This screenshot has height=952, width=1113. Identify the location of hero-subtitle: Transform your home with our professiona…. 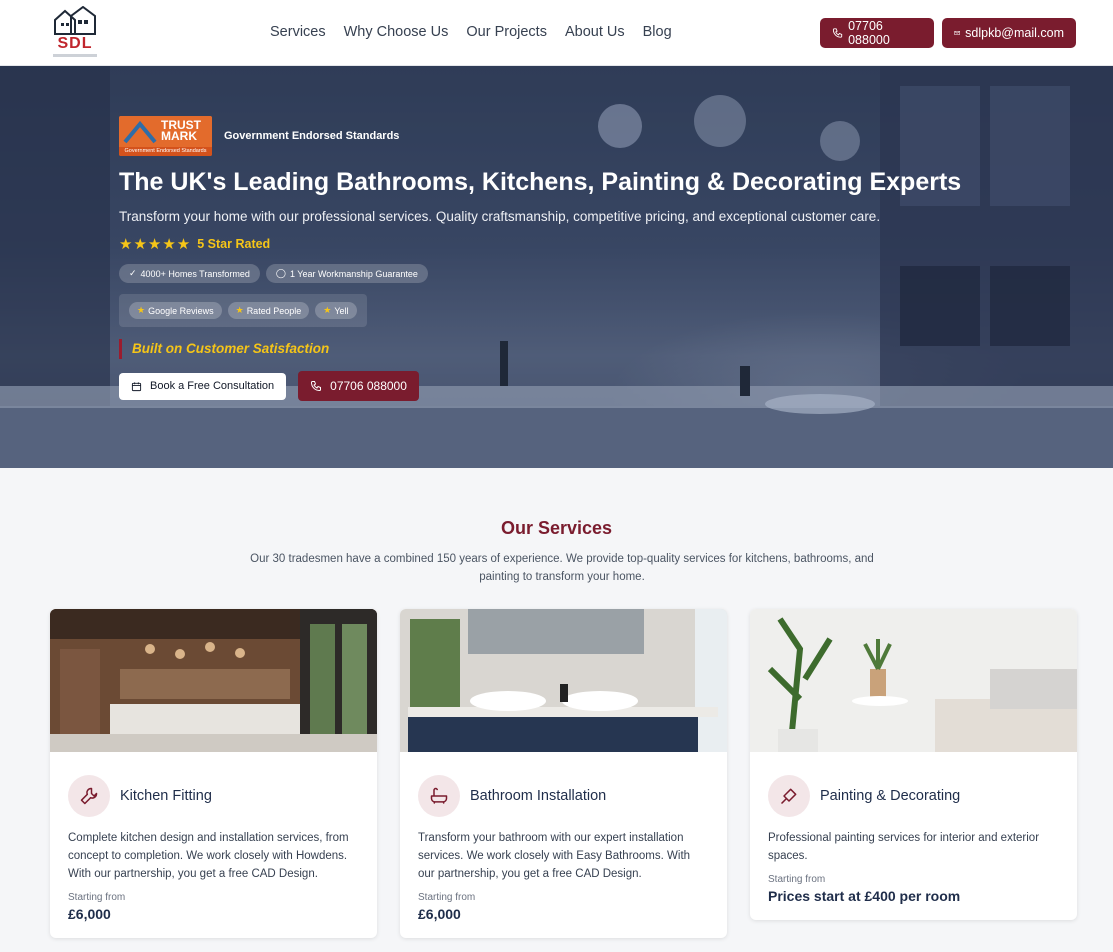
(500, 216).